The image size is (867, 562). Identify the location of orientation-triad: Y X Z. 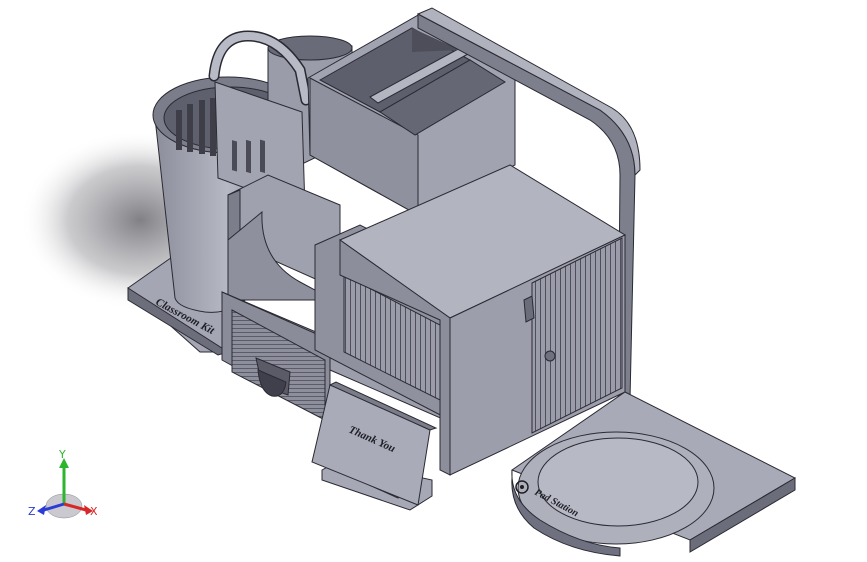
(63, 483).